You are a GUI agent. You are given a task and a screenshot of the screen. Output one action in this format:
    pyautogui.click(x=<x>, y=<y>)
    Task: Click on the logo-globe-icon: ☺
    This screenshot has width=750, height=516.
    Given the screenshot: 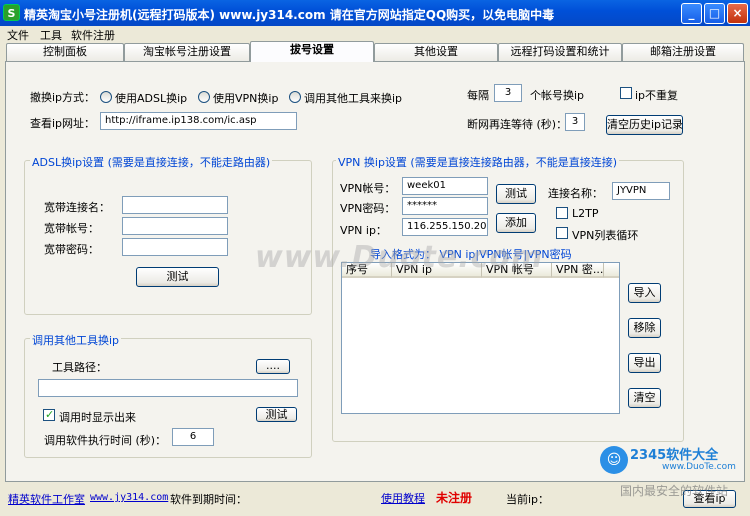 What is the action you would take?
    pyautogui.click(x=614, y=460)
    